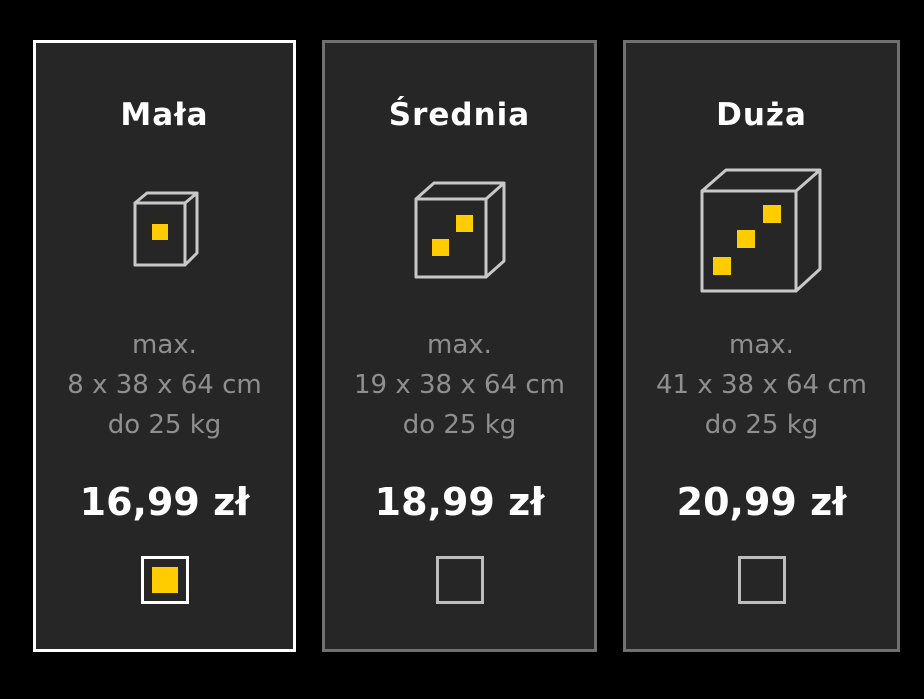  I want to click on spec-dimensions: 41 x 38 x 64 cm, so click(761, 385).